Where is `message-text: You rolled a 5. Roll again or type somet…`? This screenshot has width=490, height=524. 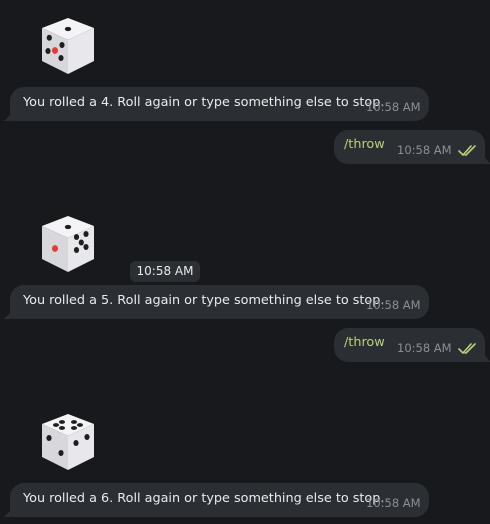
message-text: You rolled a 5. Roll again or type somet… is located at coordinates (204, 300).